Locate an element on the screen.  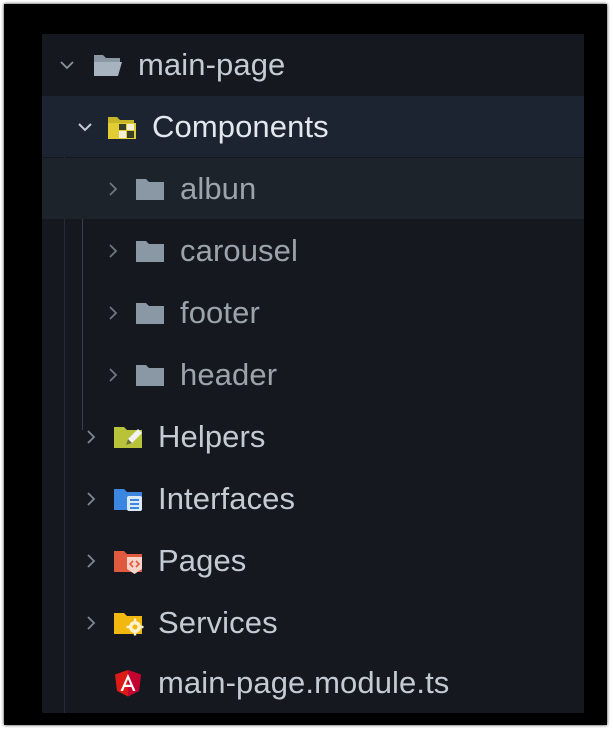
tree-item-label: main-page.module.ts is located at coordinates (304, 682).